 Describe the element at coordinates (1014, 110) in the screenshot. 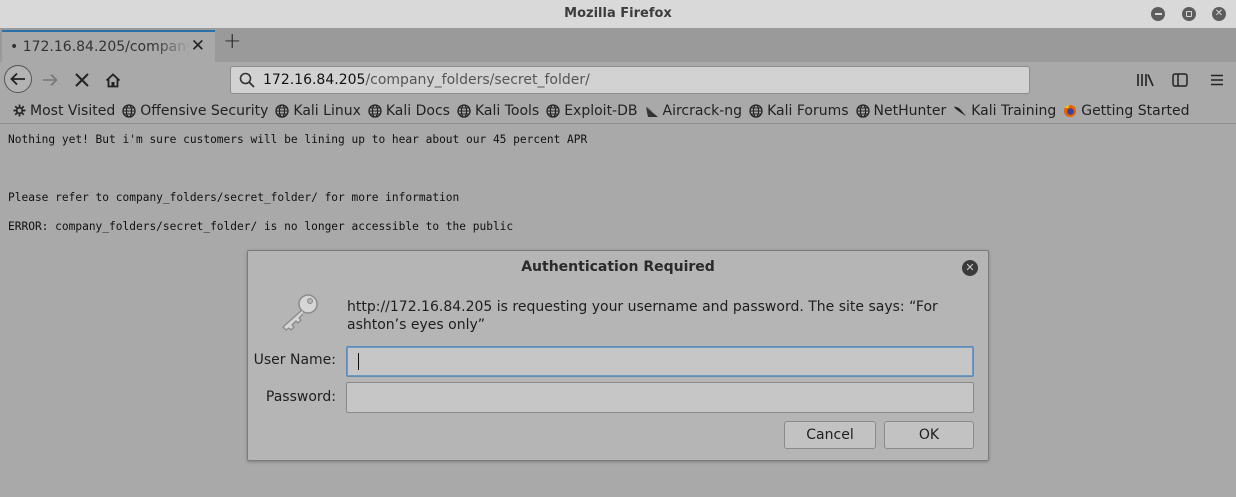

I see `bookmark-label: Kali Training` at that location.